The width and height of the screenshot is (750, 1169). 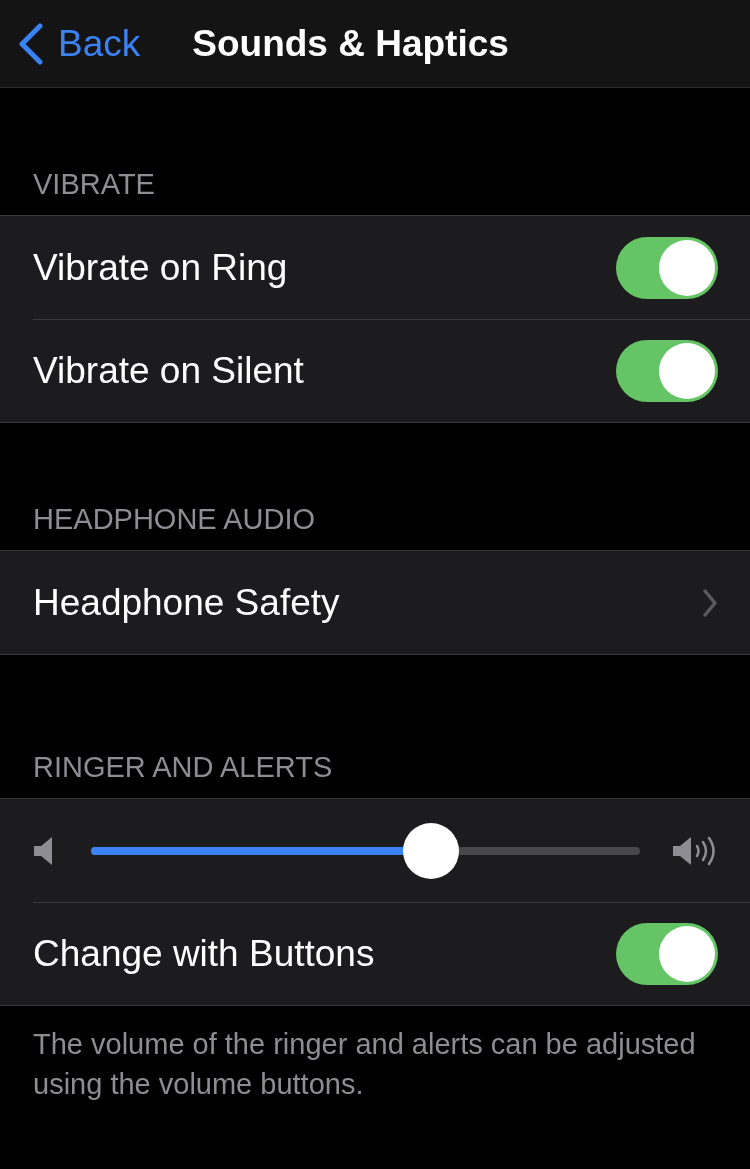 I want to click on setting-label: Change with Buttons, so click(x=204, y=954).